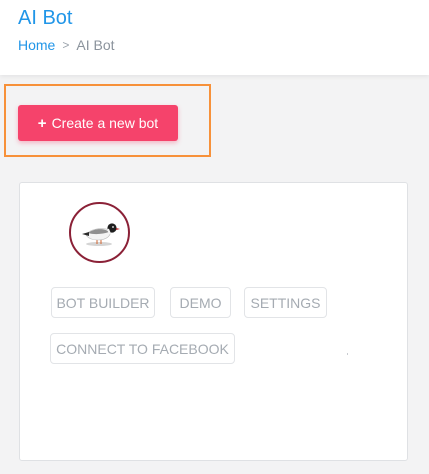 The width and height of the screenshot is (429, 474). I want to click on bot-avatar, so click(99, 232).